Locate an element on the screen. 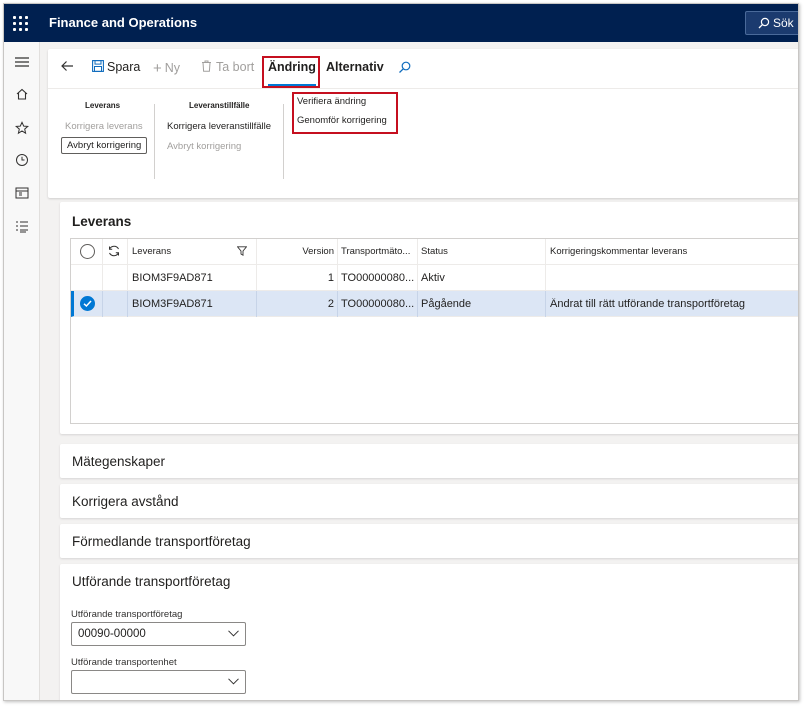 The width and height of the screenshot is (808, 706). select-all-radio is located at coordinates (87, 251).